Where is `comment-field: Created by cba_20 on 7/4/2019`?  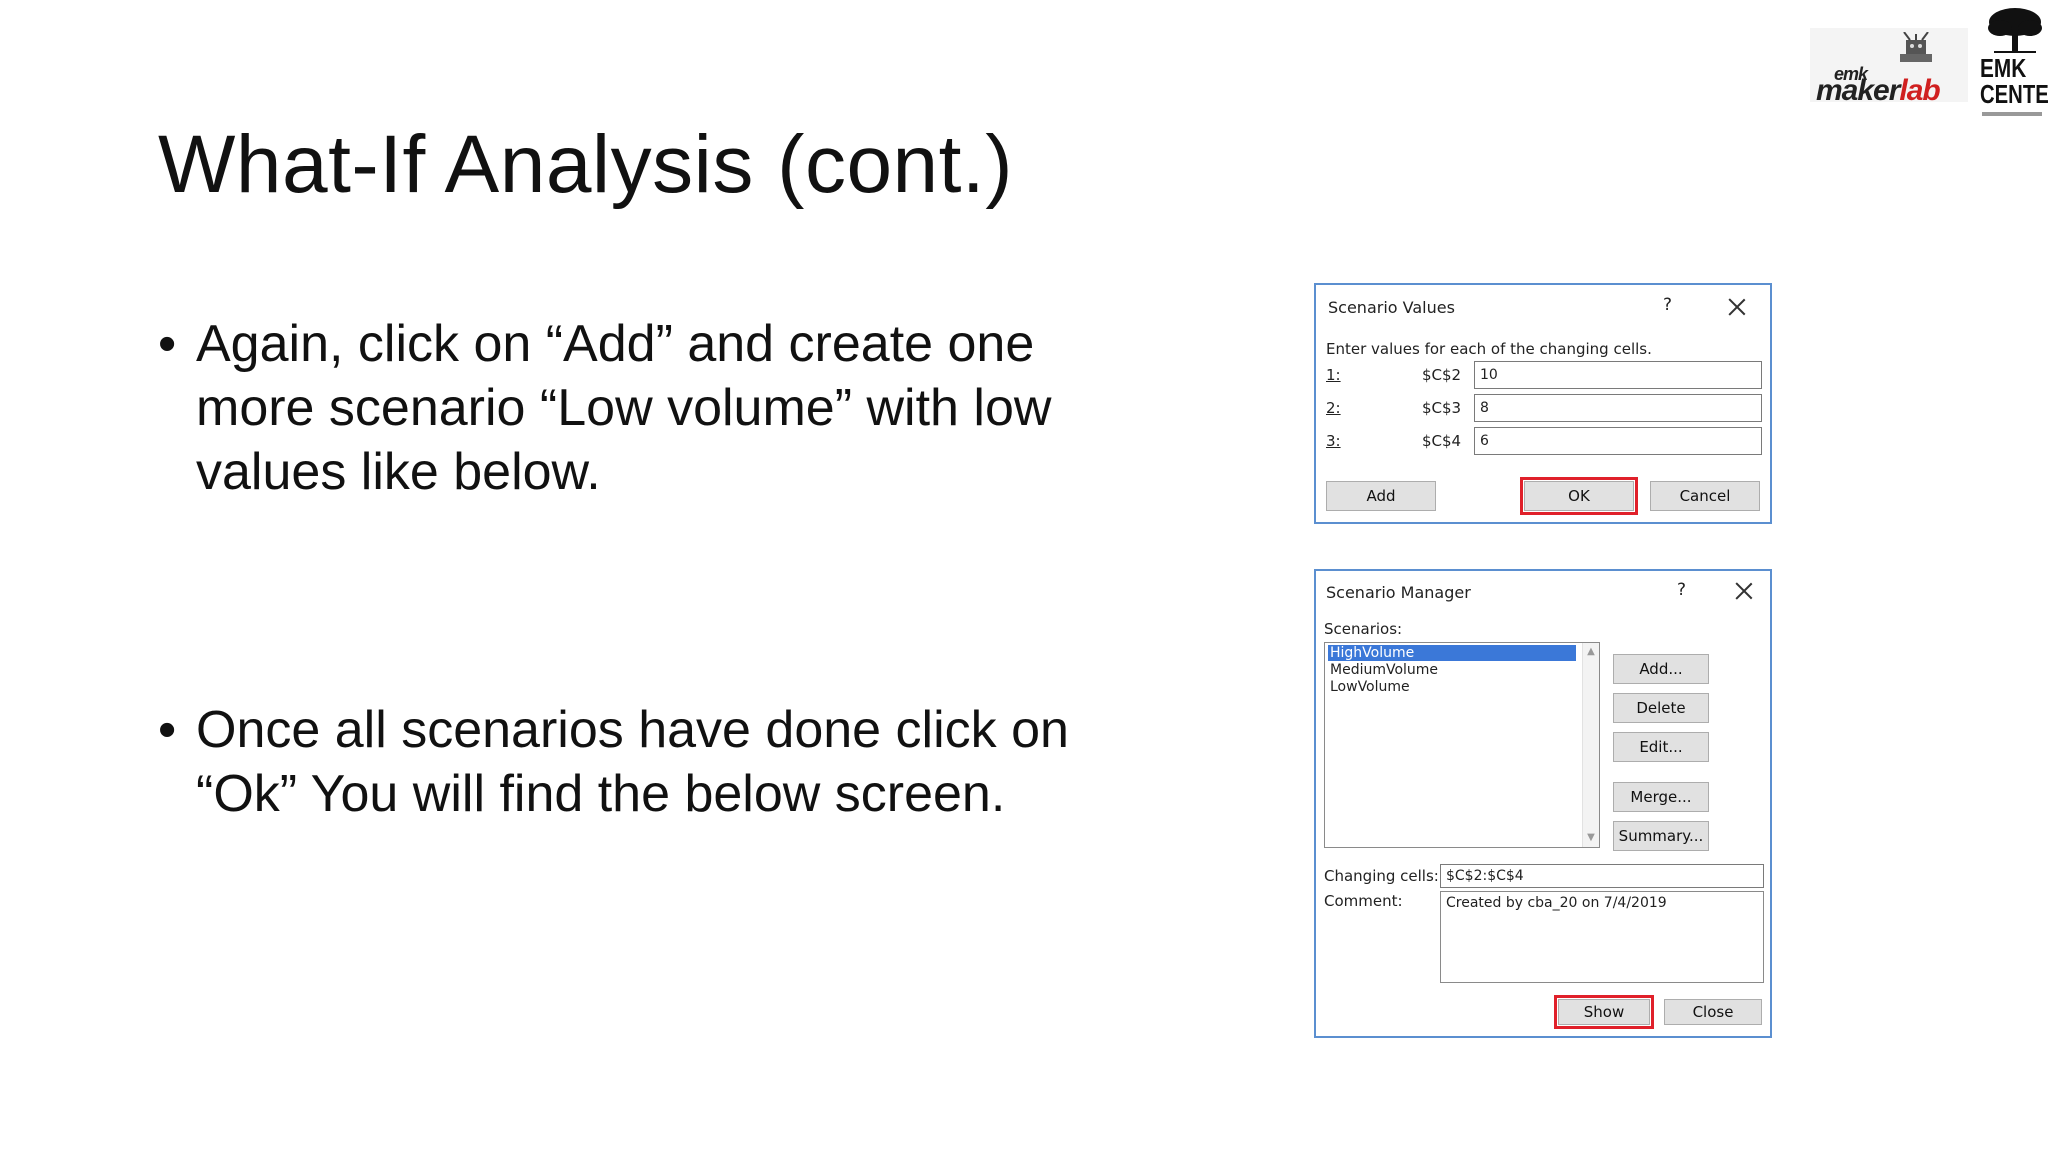 comment-field: Created by cba_20 on 7/4/2019 is located at coordinates (1602, 937).